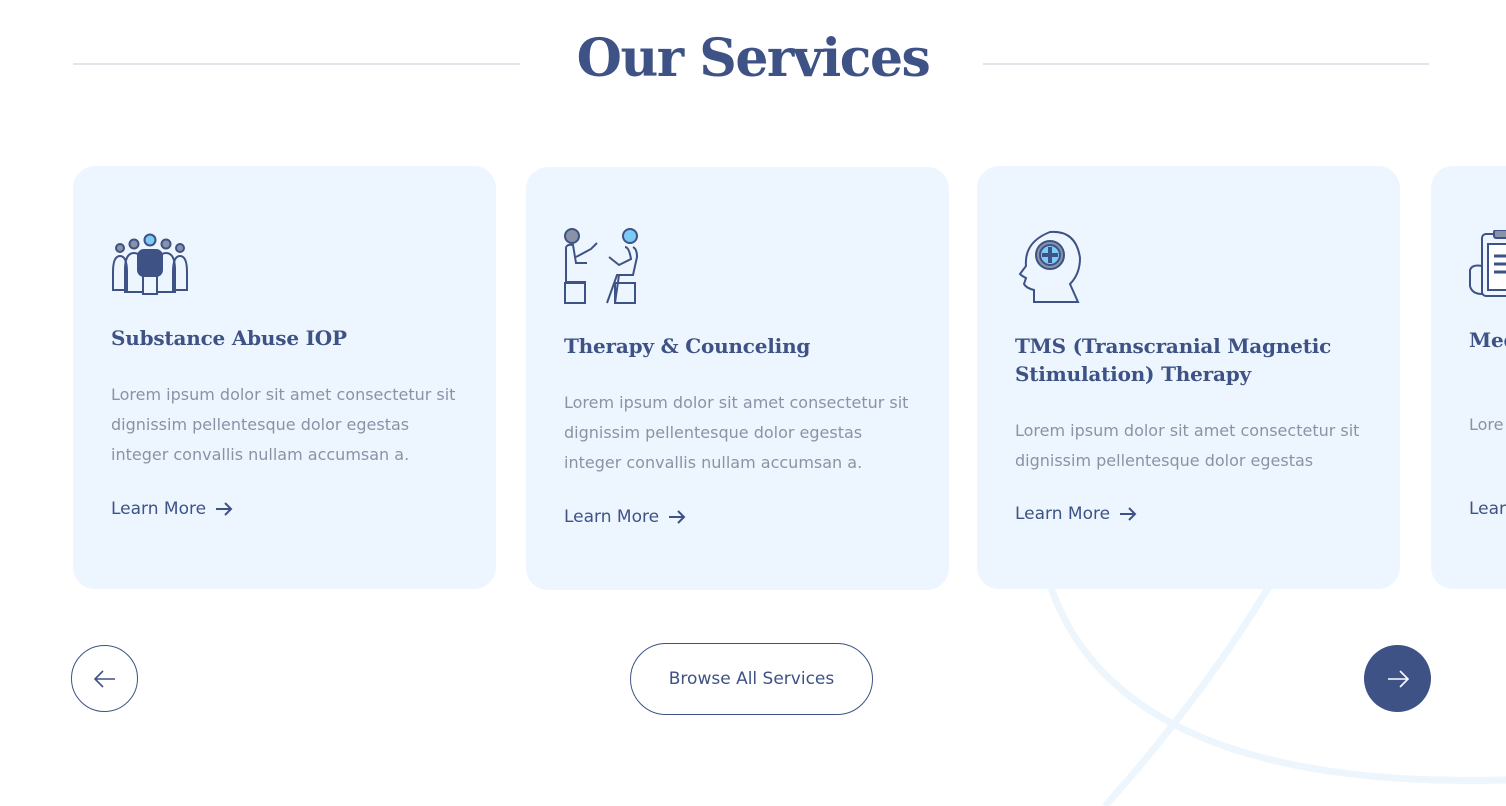 This screenshot has width=1506, height=806. What do you see at coordinates (1050, 266) in the screenshot?
I see `brain-stimulation-icon` at bounding box center [1050, 266].